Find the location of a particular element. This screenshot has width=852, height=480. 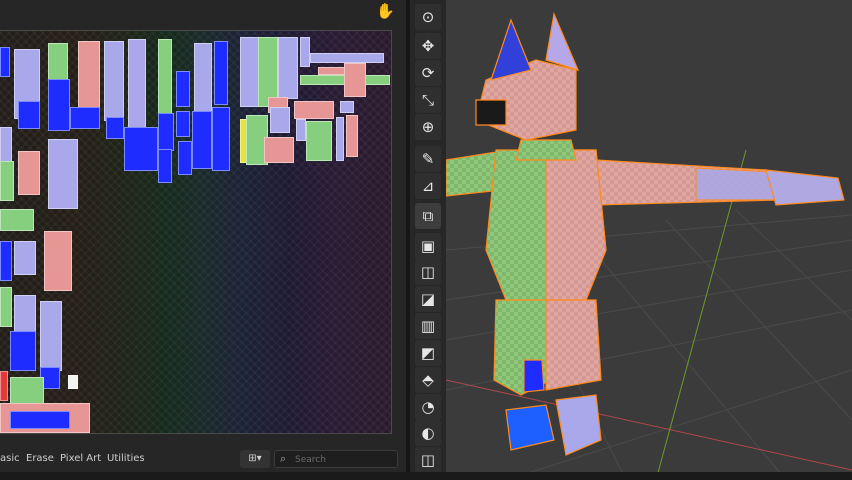

tab-basic: asic is located at coordinates (10, 458).